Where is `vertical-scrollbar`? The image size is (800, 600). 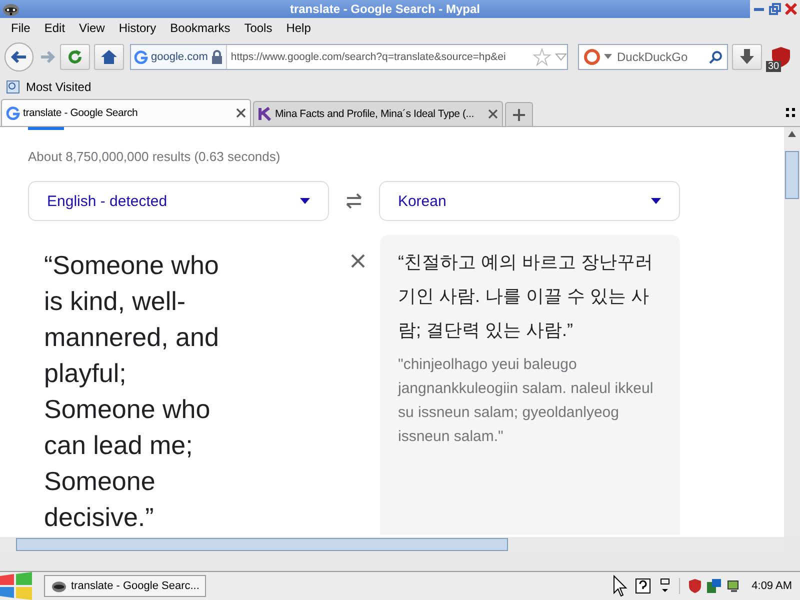
vertical-scrollbar is located at coordinates (792, 332).